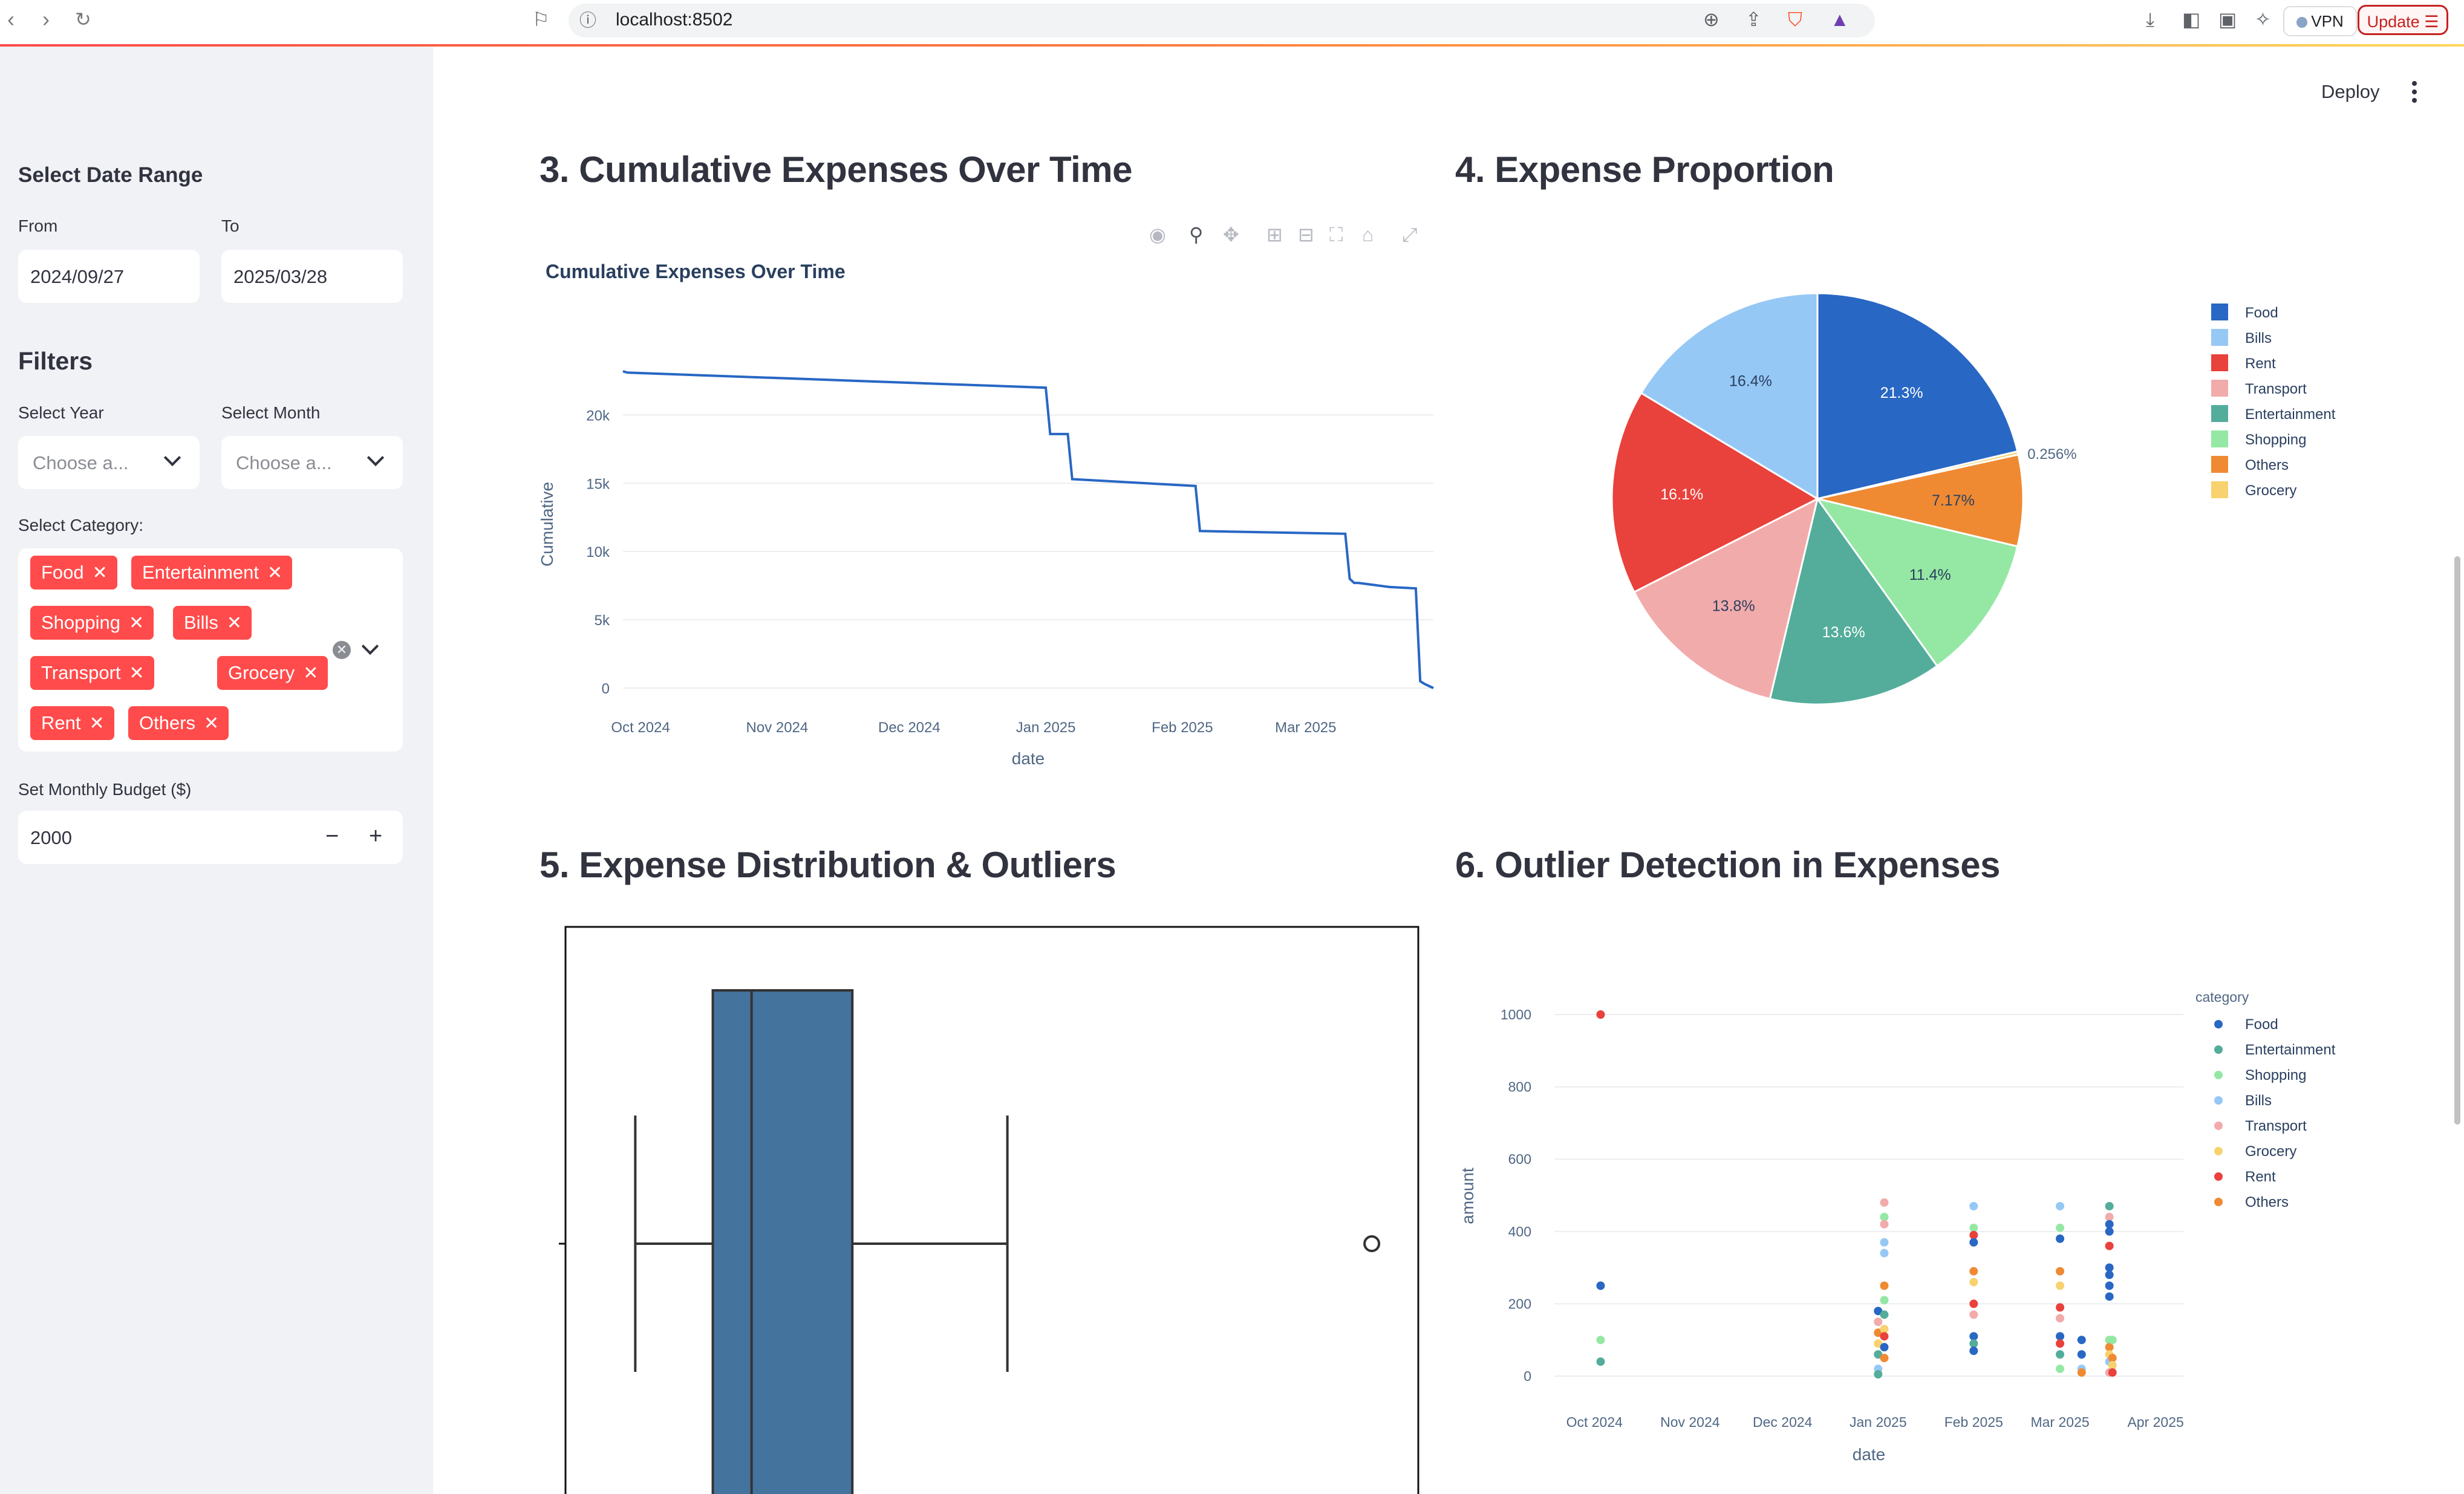 The width and height of the screenshot is (2464, 1494). What do you see at coordinates (11, 19) in the screenshot?
I see `back-icon: ‹` at bounding box center [11, 19].